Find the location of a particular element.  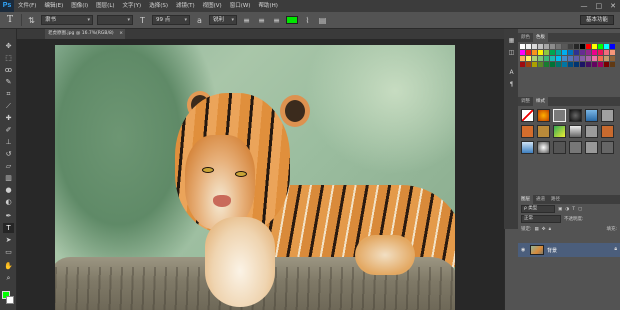

healing-tool-icon: ✚ is located at coordinates (8, 118).